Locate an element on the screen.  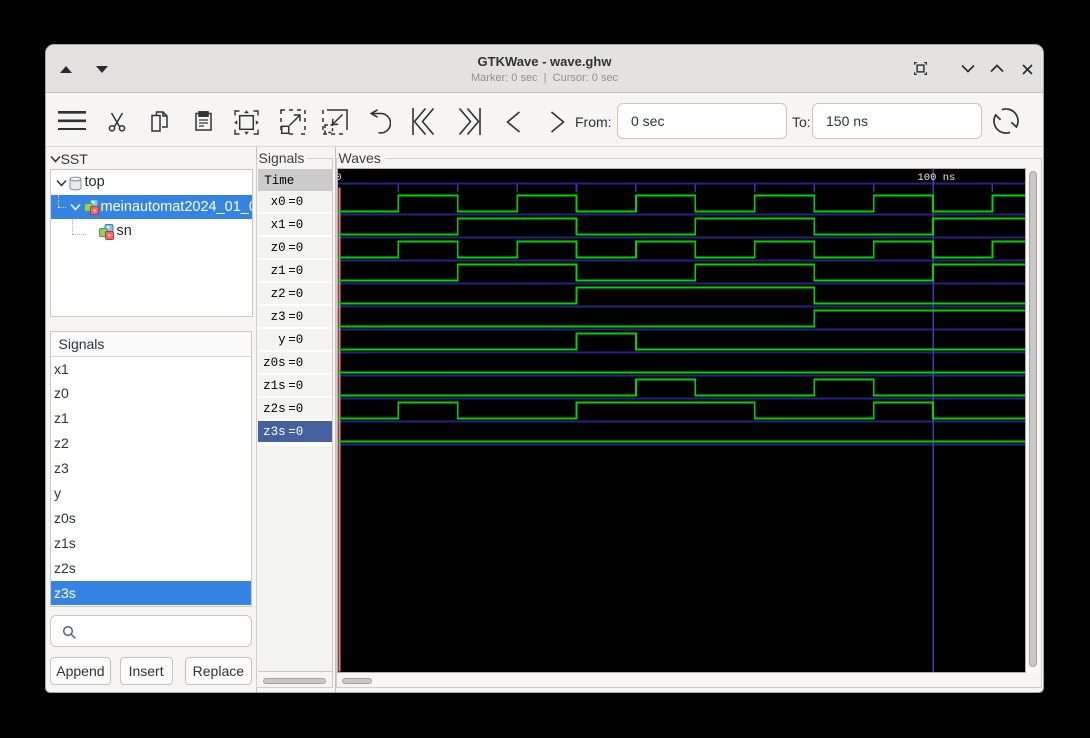
svg-text: 100 ns is located at coordinates (936, 178).